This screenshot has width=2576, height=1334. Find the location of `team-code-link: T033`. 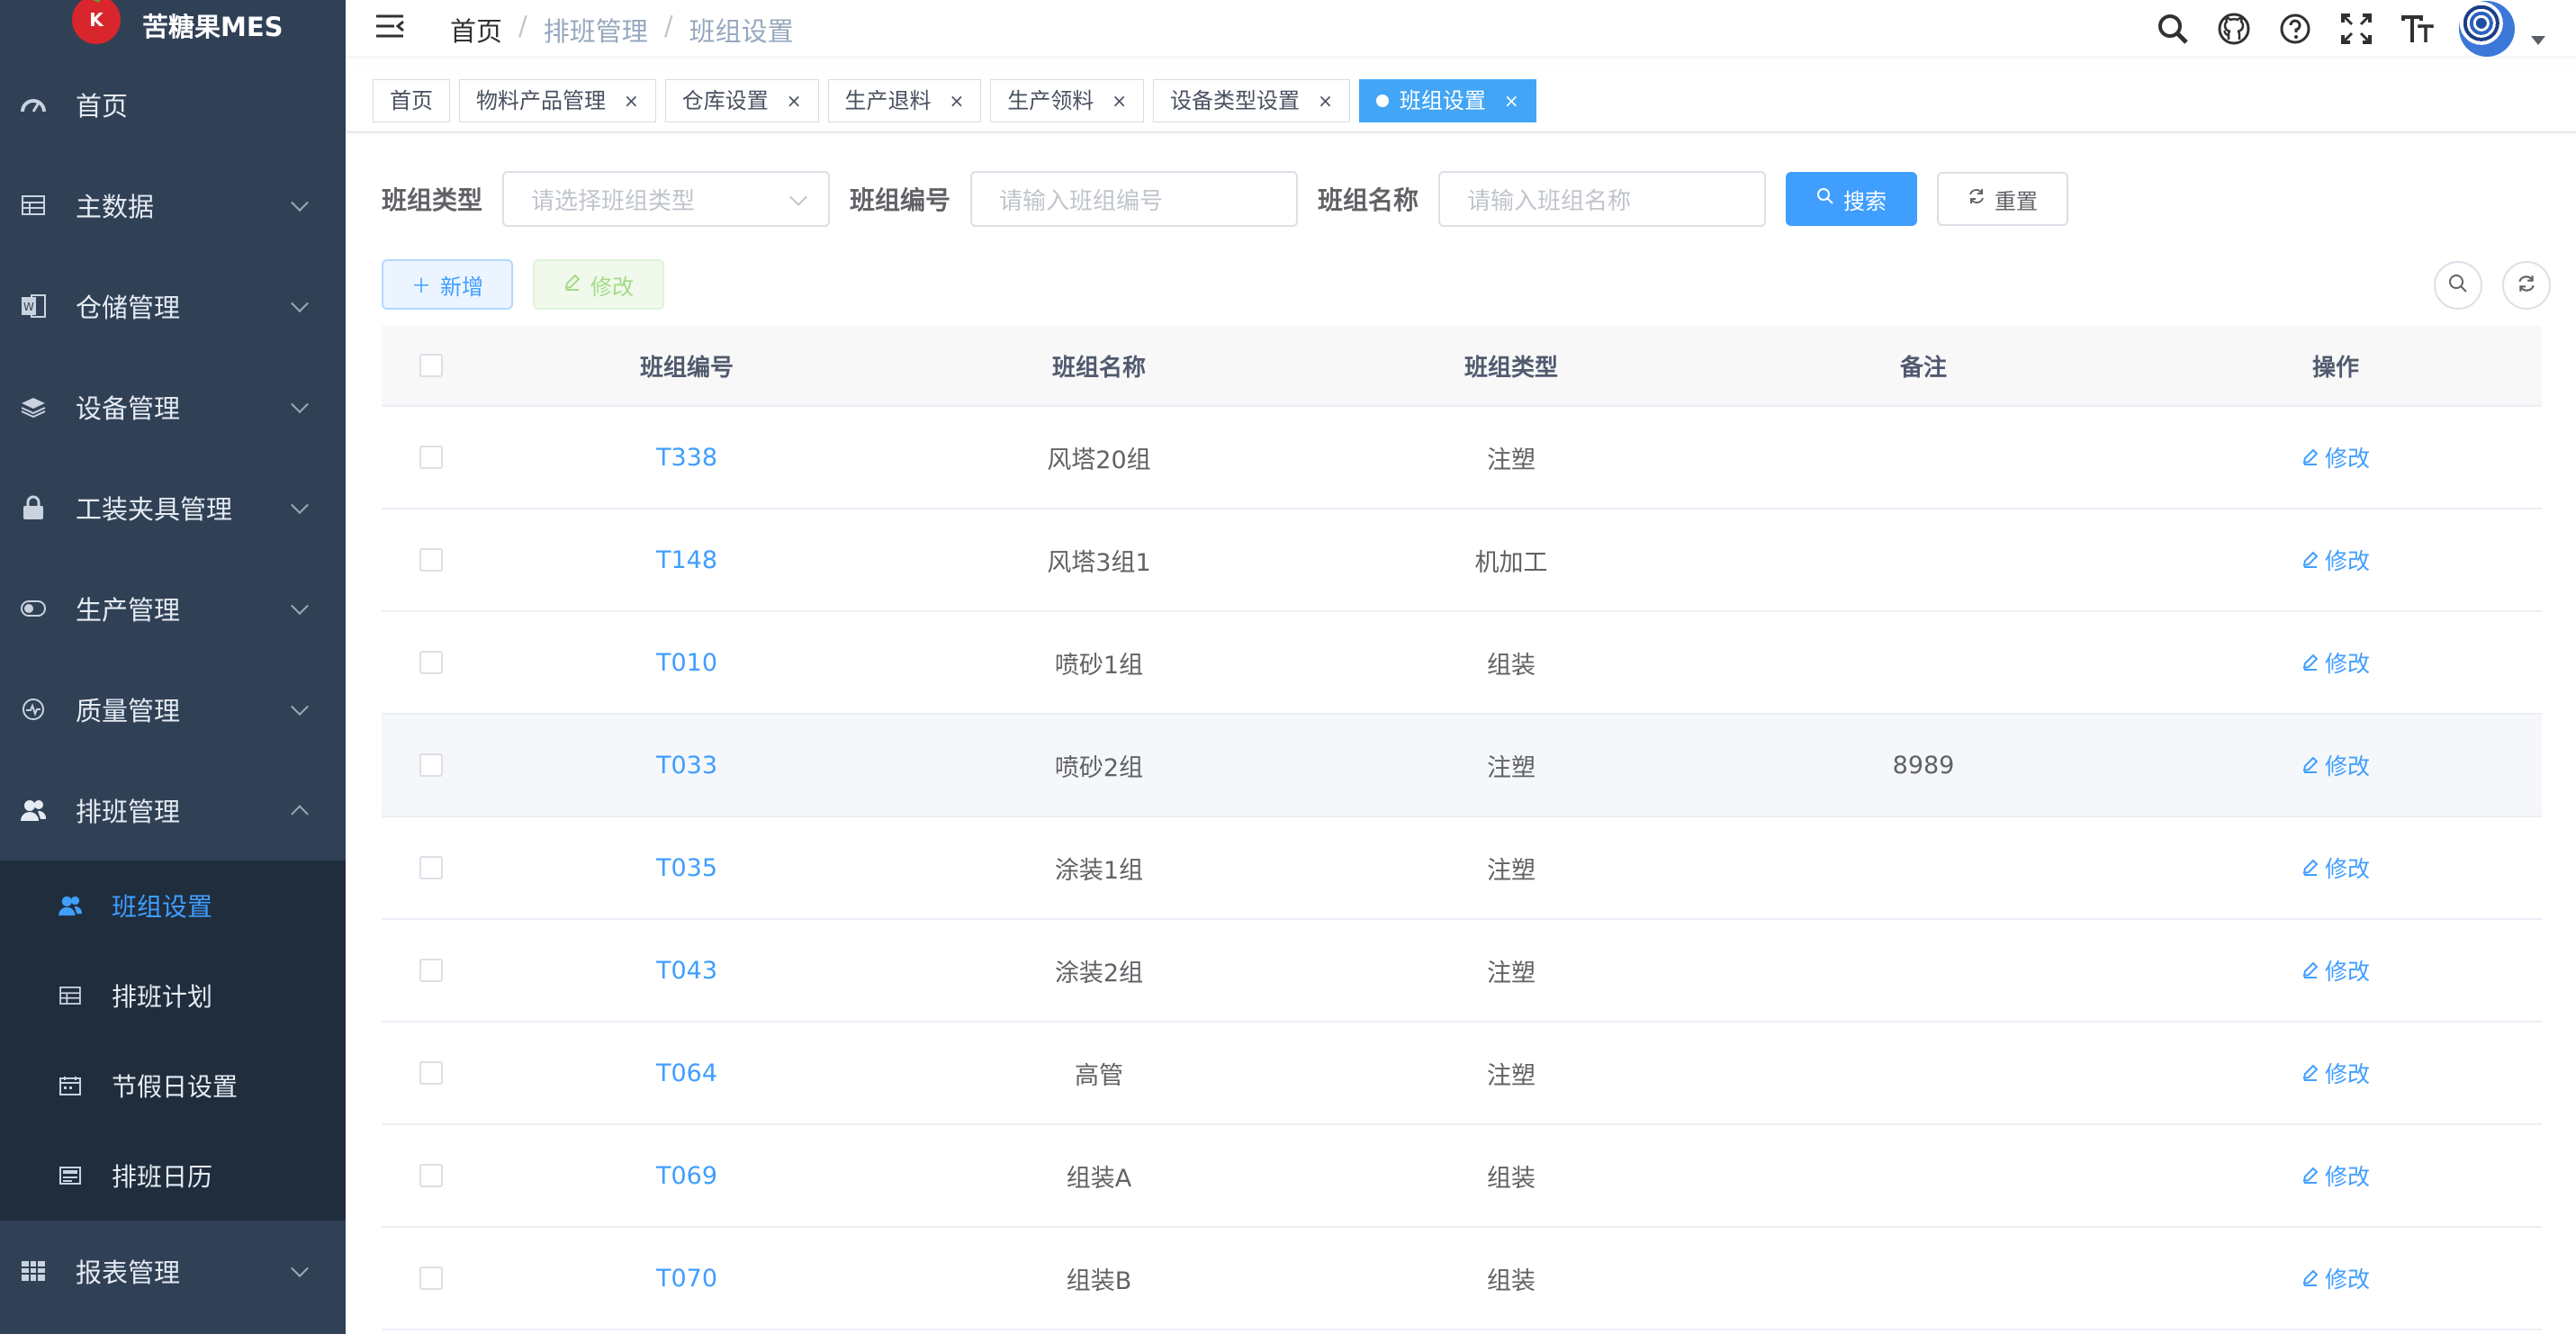

team-code-link: T033 is located at coordinates (686, 766).